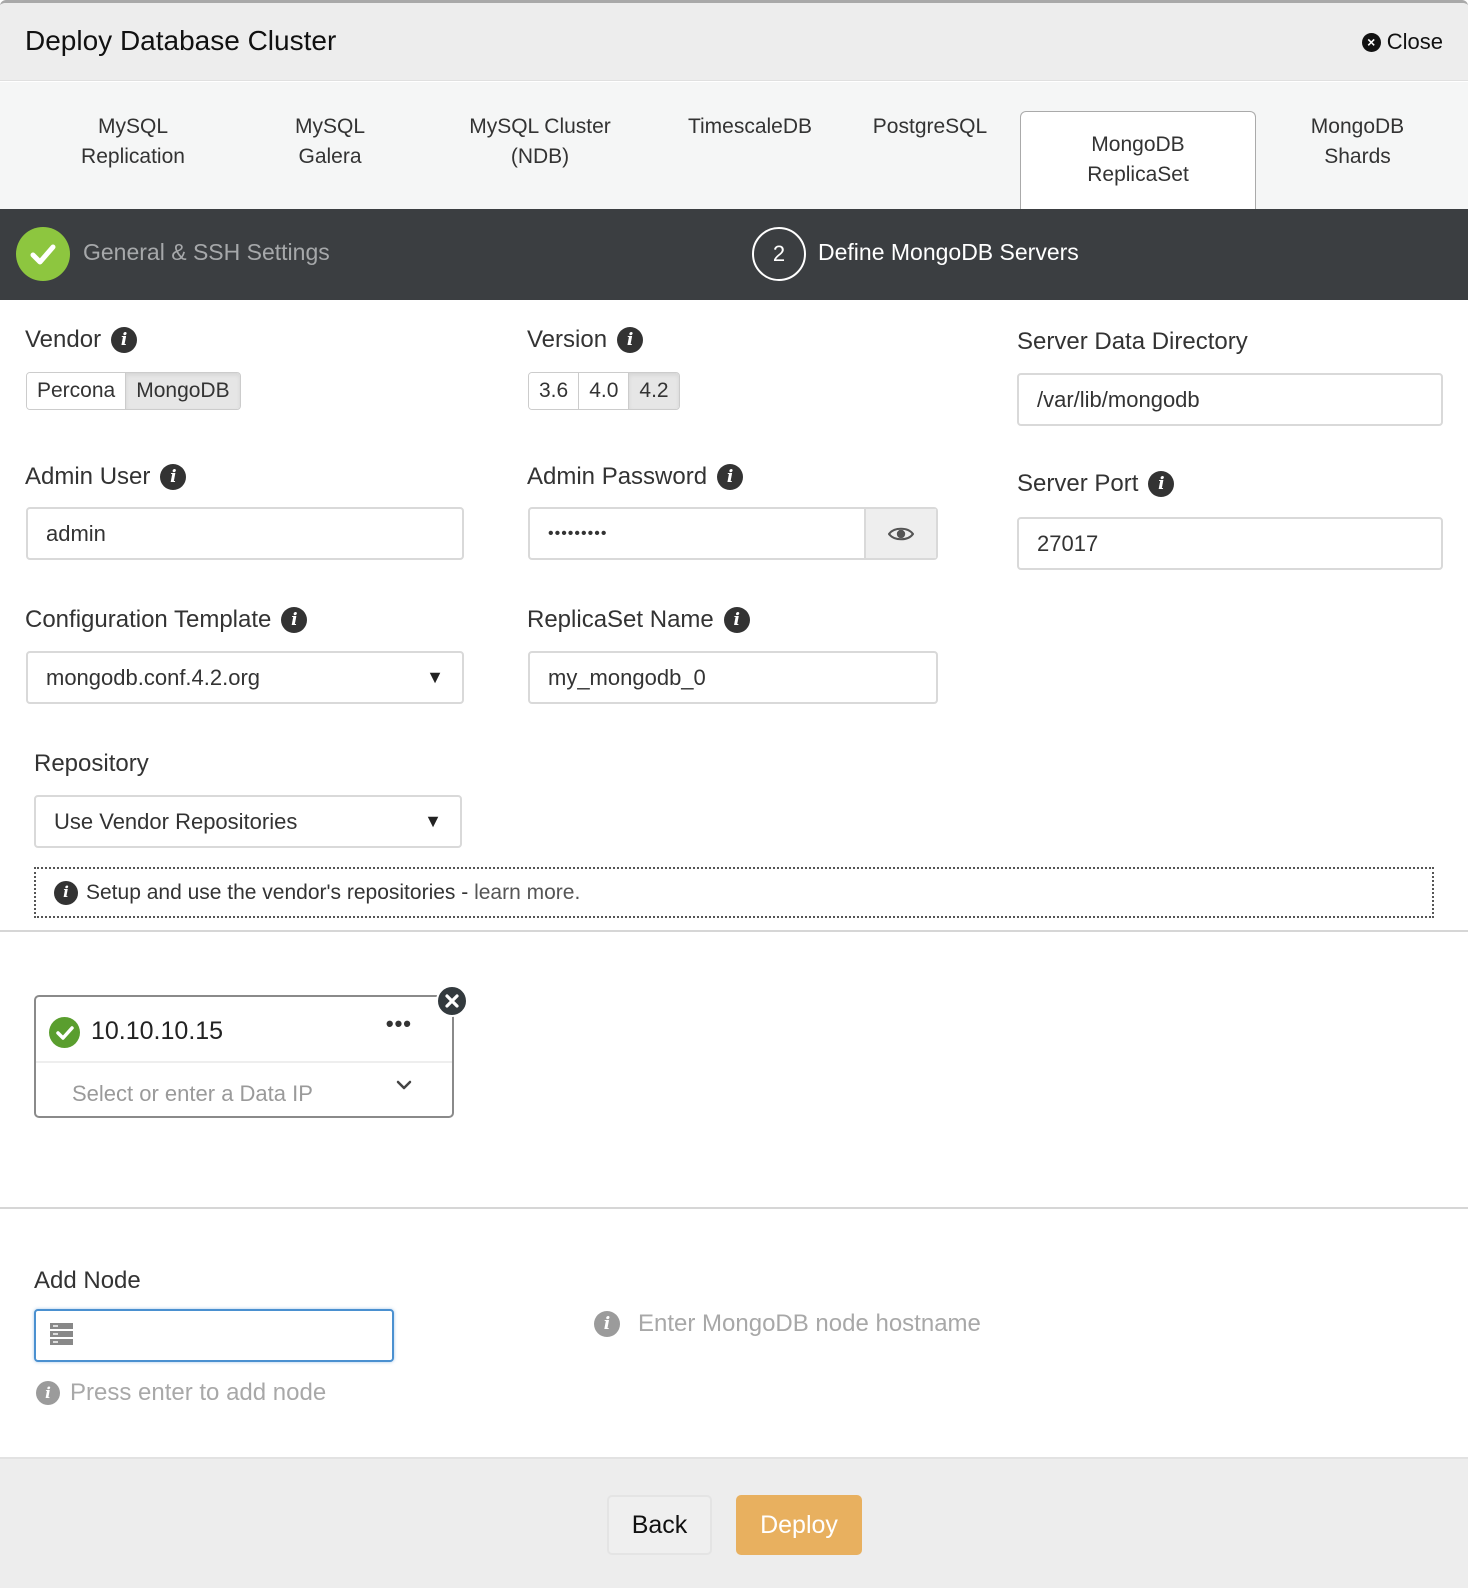  What do you see at coordinates (1414, 41) in the screenshot?
I see `close-label: Close` at bounding box center [1414, 41].